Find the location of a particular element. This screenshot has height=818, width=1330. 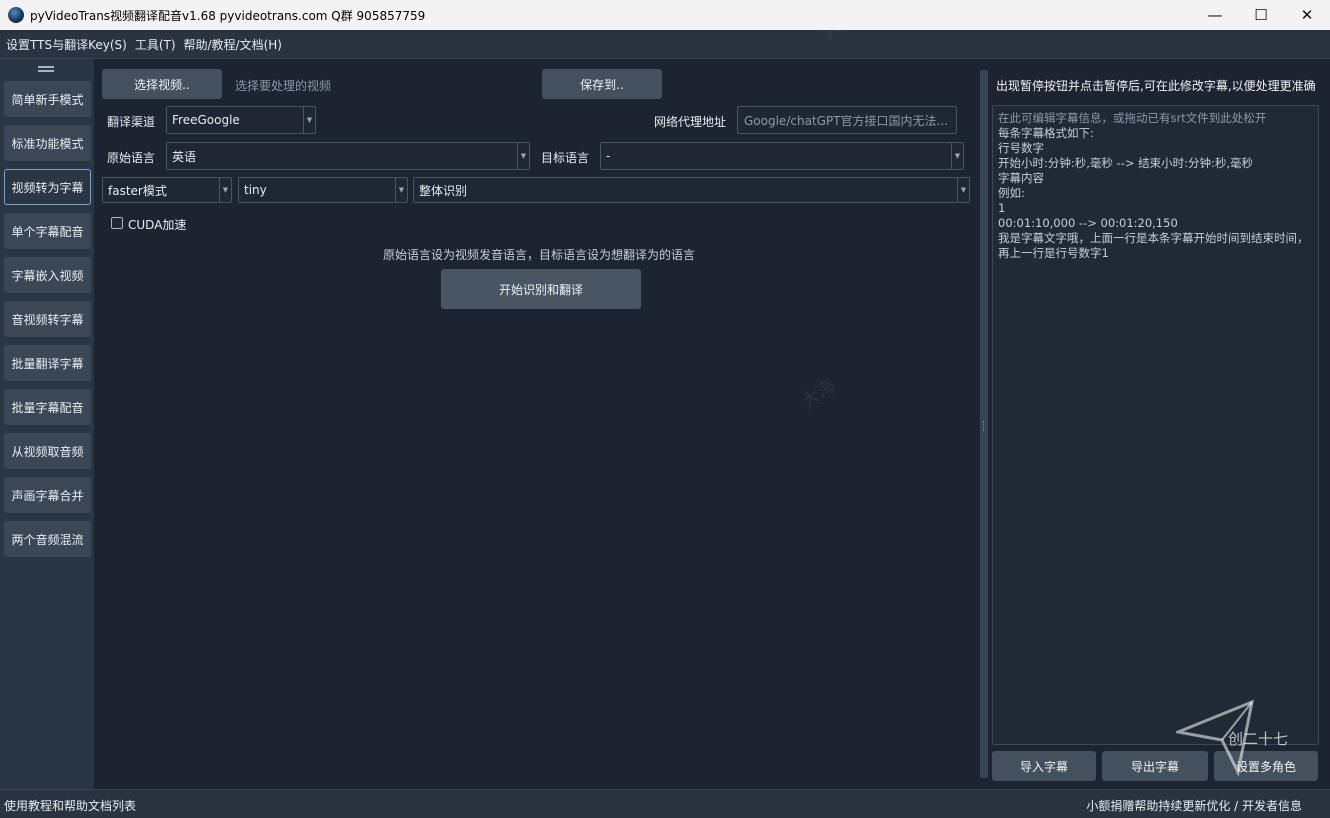

sidebar-grip-icon is located at coordinates (46, 69).